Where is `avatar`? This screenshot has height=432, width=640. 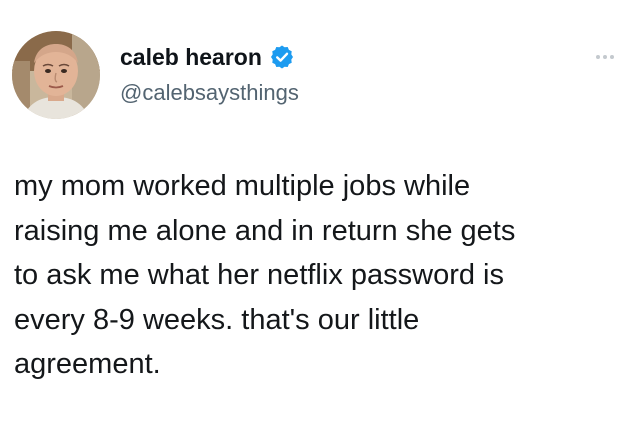 avatar is located at coordinates (56, 75).